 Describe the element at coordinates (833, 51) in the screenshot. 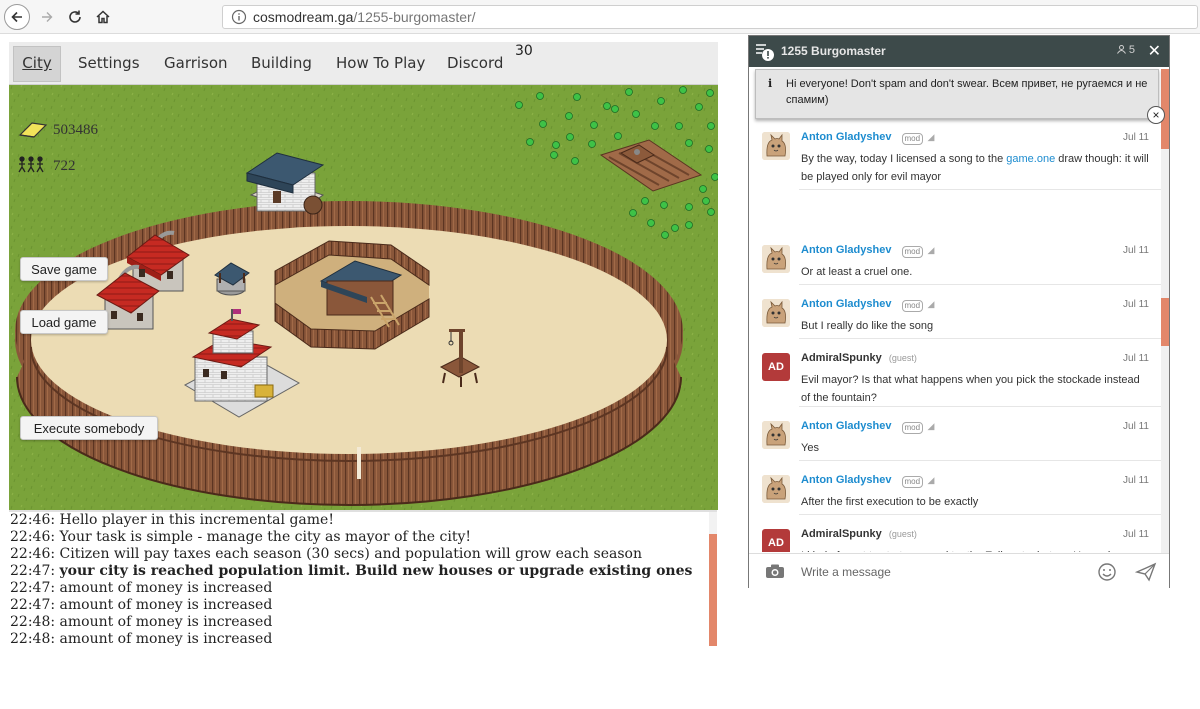

I see `chat-title: 1255 Burgomaster` at that location.